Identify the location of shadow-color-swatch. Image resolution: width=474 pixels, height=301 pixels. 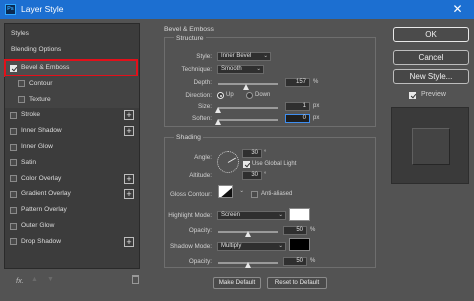
(299, 244).